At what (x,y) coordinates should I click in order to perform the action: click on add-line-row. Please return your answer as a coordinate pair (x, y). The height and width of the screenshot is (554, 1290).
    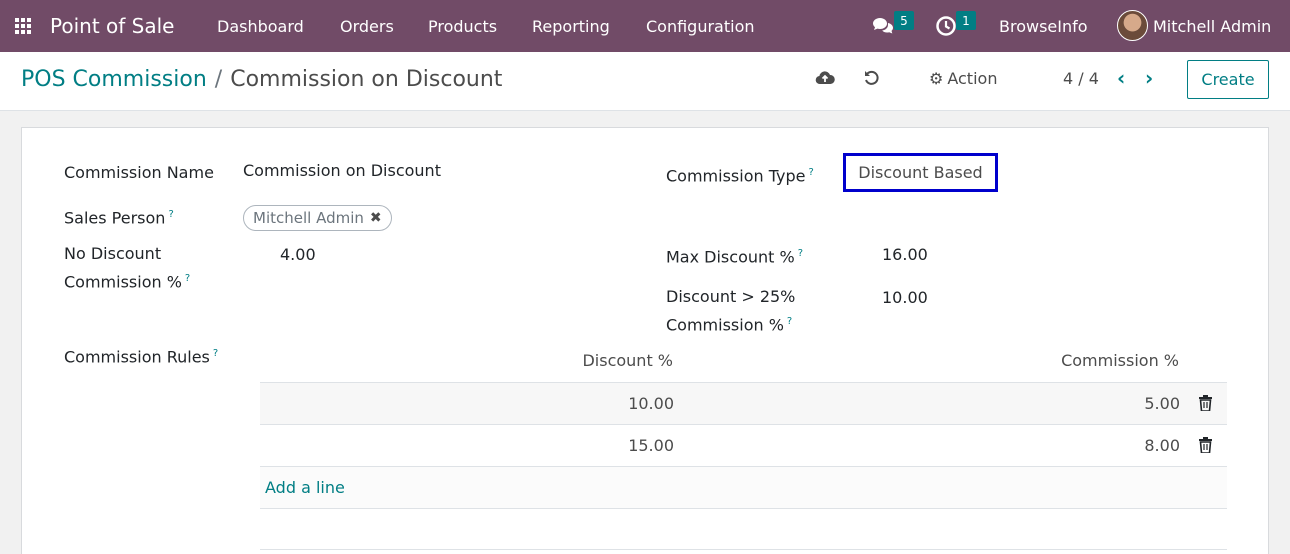
    Looking at the image, I should click on (743, 488).